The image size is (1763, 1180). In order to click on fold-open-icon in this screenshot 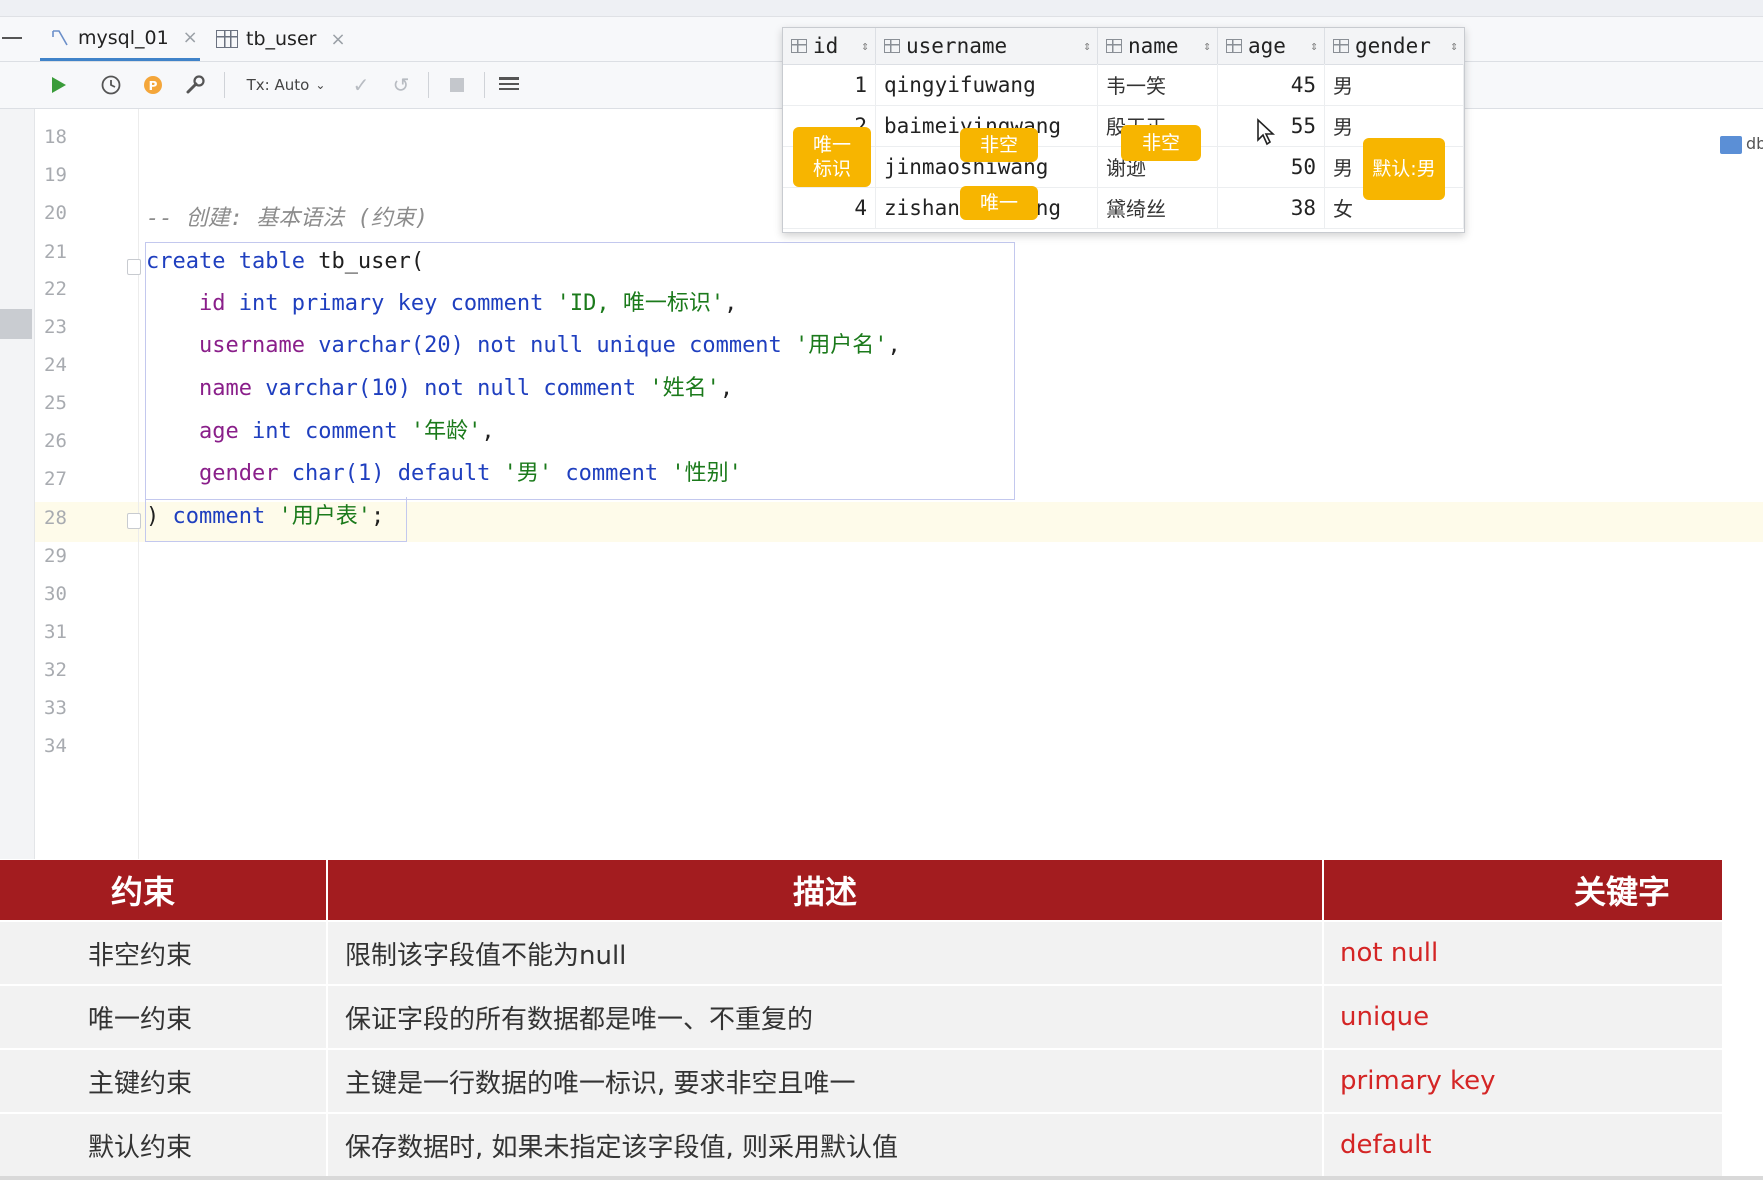, I will do `click(134, 267)`.